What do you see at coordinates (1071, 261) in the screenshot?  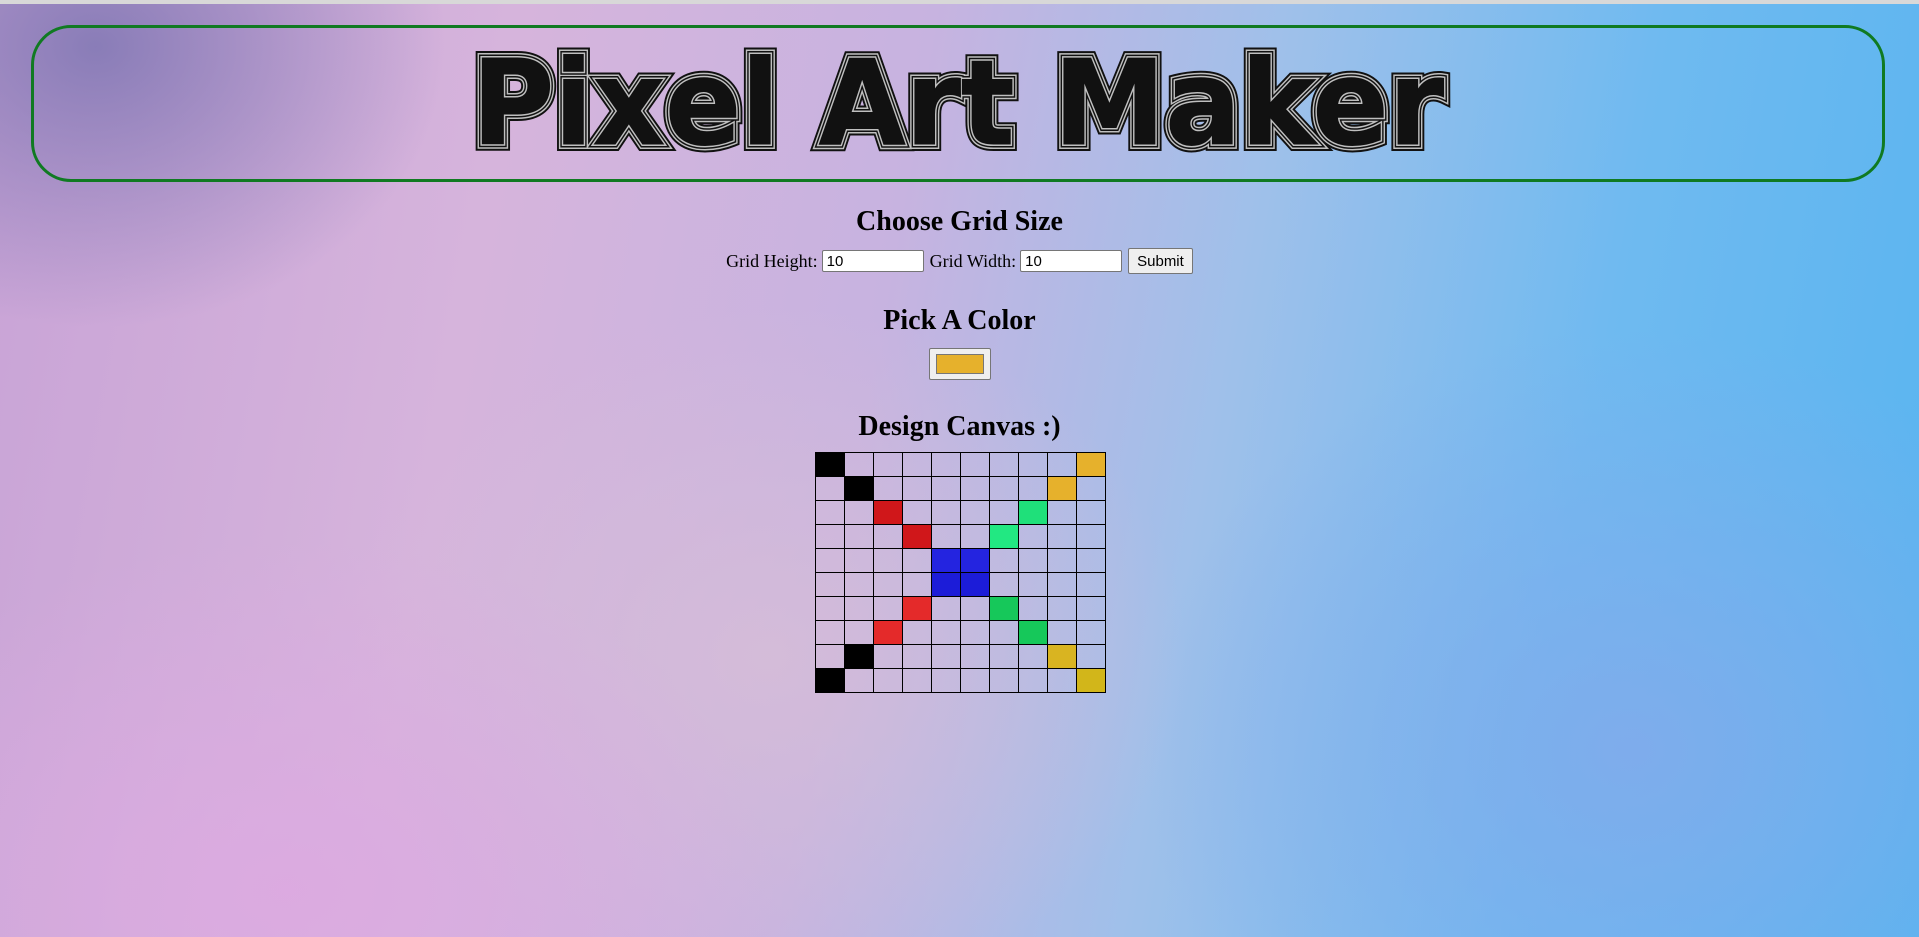 I see `grid-width-input` at bounding box center [1071, 261].